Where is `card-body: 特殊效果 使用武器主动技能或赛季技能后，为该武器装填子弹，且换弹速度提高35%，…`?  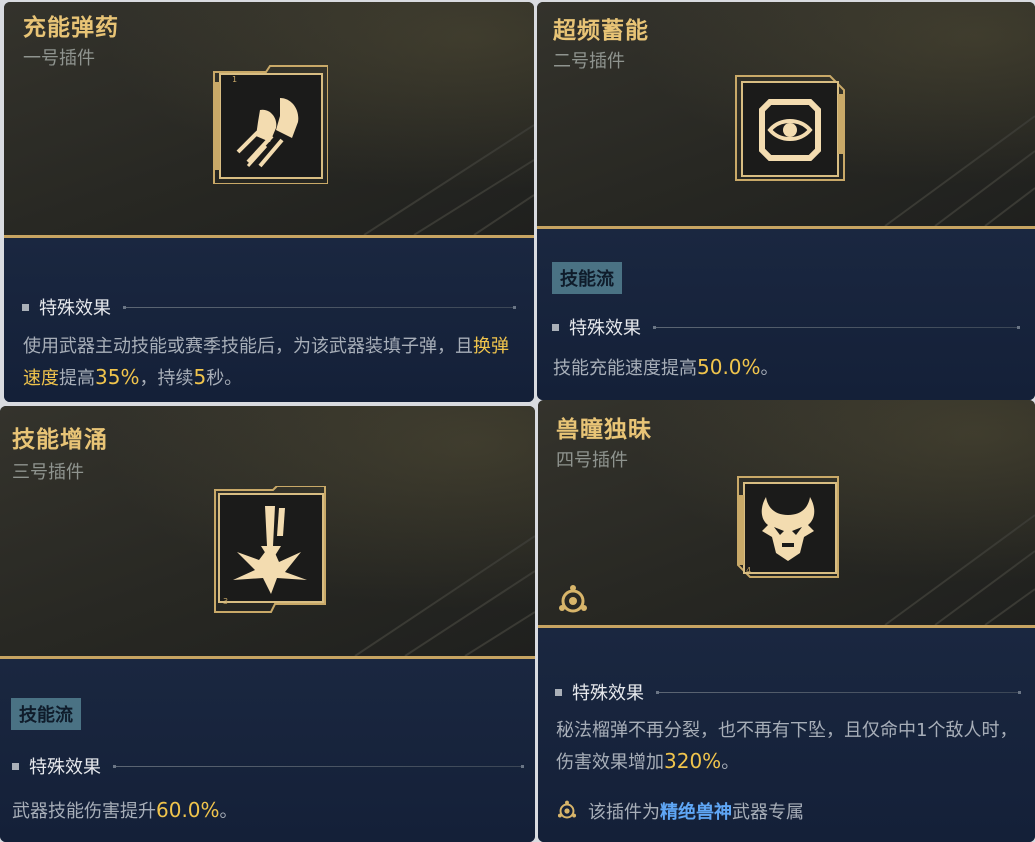
card-body: 特殊效果 使用武器主动技能或赛季技能后，为该武器装填子弹，且换弹速度提高35%，… is located at coordinates (269, 320).